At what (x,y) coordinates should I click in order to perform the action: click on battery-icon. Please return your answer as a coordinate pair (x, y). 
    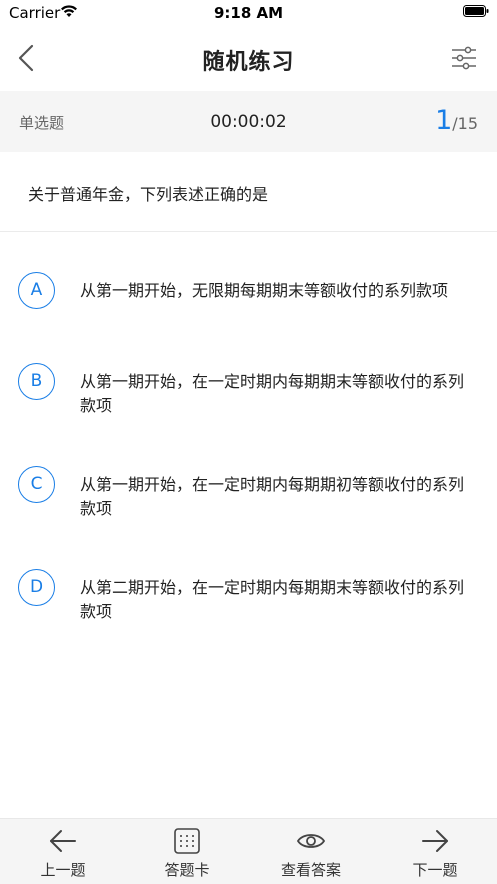
    Looking at the image, I should click on (476, 11).